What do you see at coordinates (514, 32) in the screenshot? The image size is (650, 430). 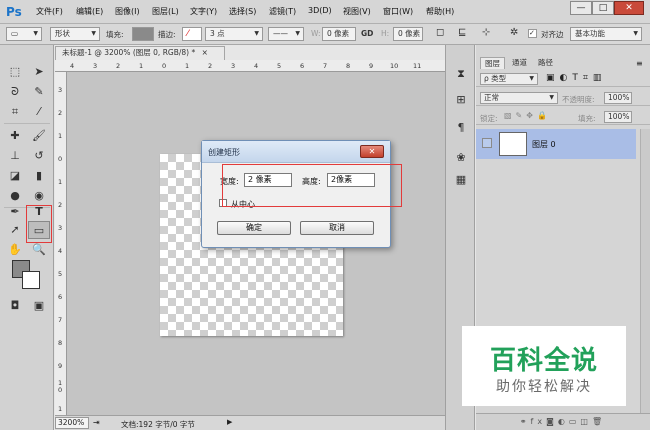 I see `gear-icon: ✲` at bounding box center [514, 32].